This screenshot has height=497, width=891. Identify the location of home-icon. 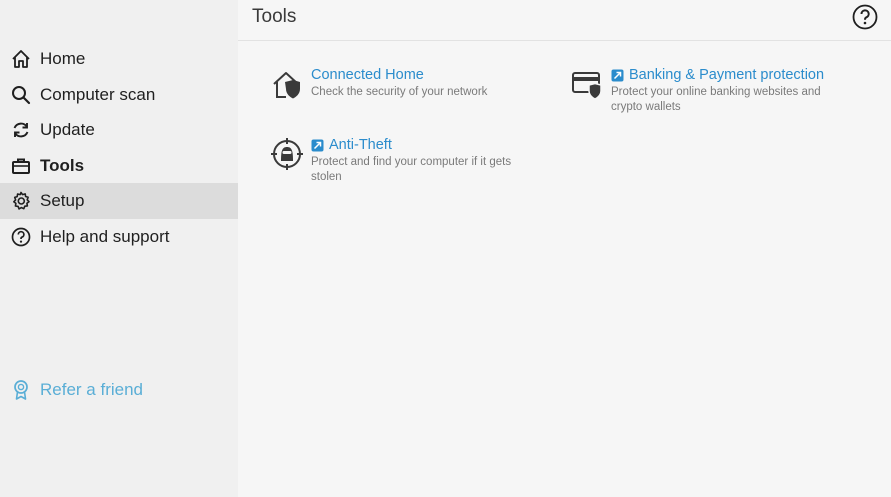
(21, 59).